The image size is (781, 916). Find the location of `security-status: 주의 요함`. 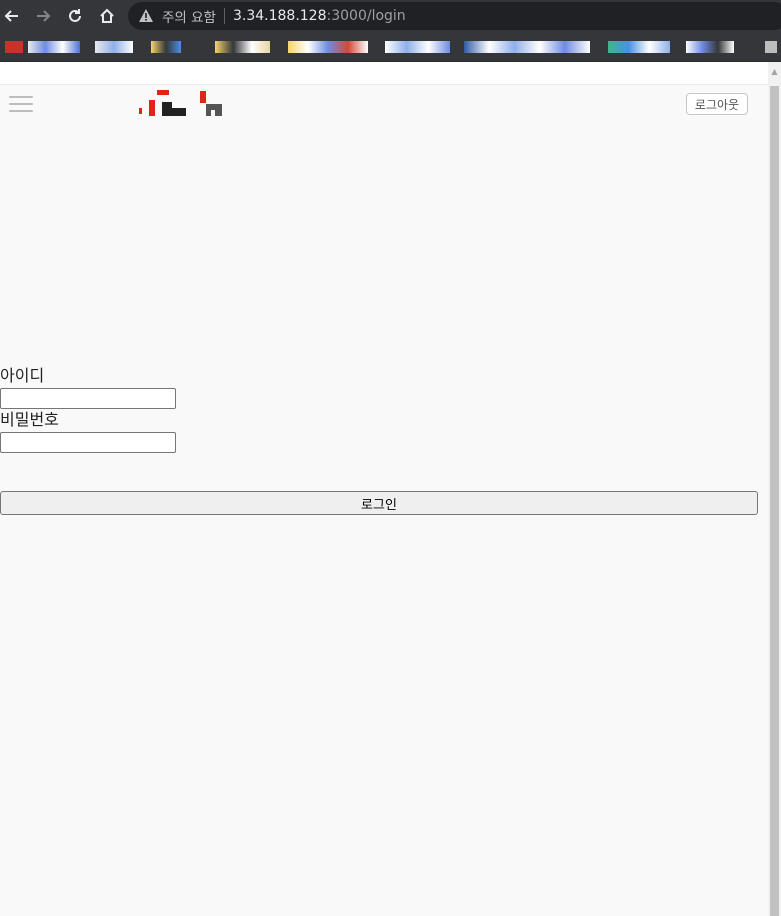

security-status: 주의 요함 is located at coordinates (189, 16).